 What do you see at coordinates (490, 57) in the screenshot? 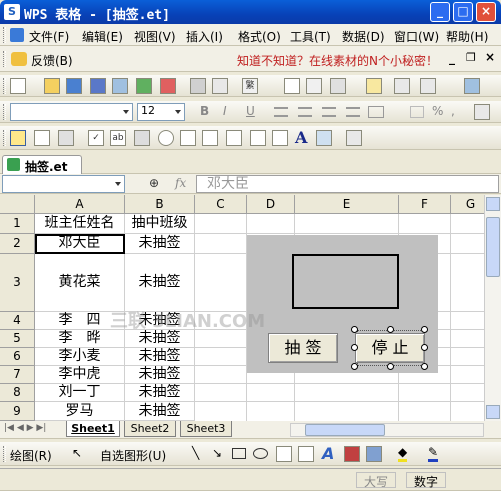
I see `doc-close-icon: ×` at bounding box center [490, 57].